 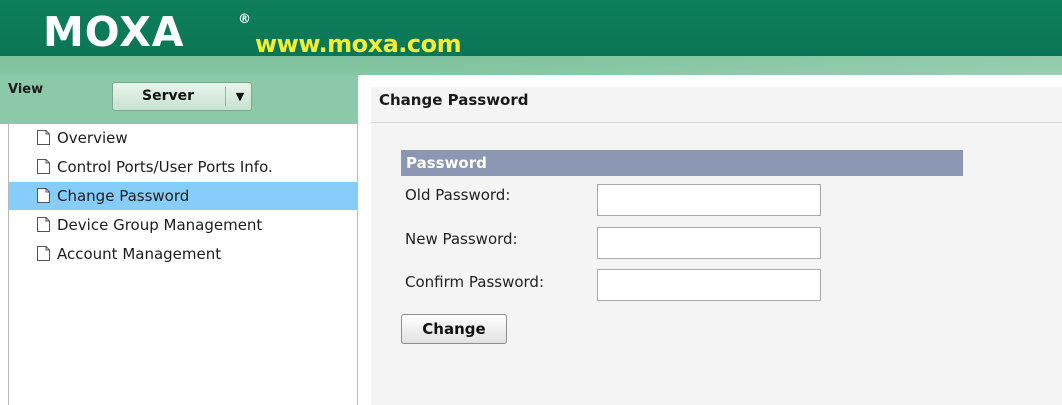 What do you see at coordinates (741, 65) in the screenshot?
I see `banner-highlight` at bounding box center [741, 65].